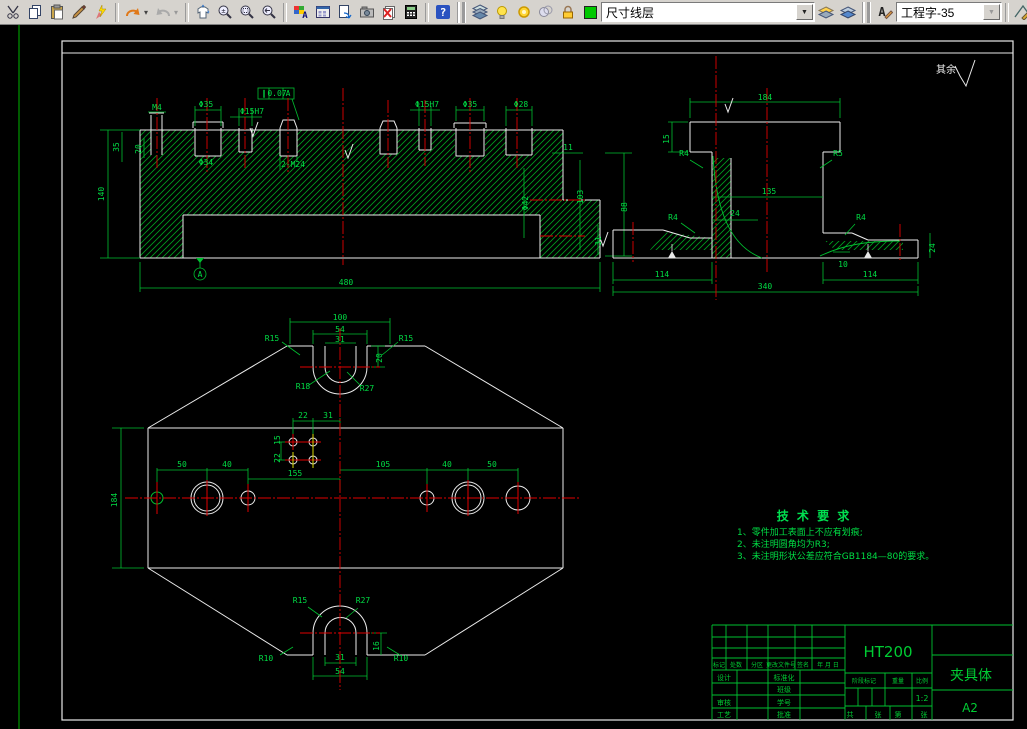 Image resolution: width=1027 pixels, height=729 pixels. Describe the element at coordinates (101, 12) in the screenshot. I see `format-painter-icon` at that location.